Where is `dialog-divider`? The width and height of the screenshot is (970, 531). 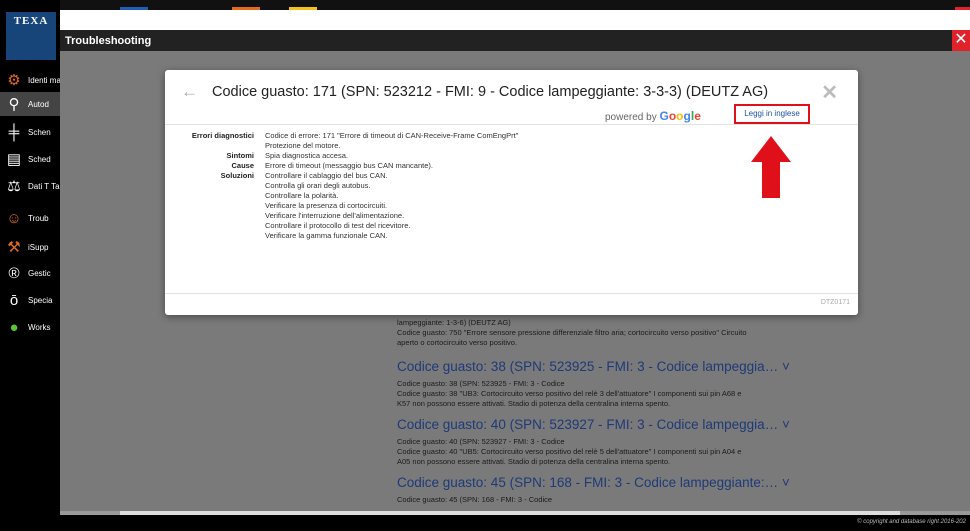
dialog-divider is located at coordinates (511, 124).